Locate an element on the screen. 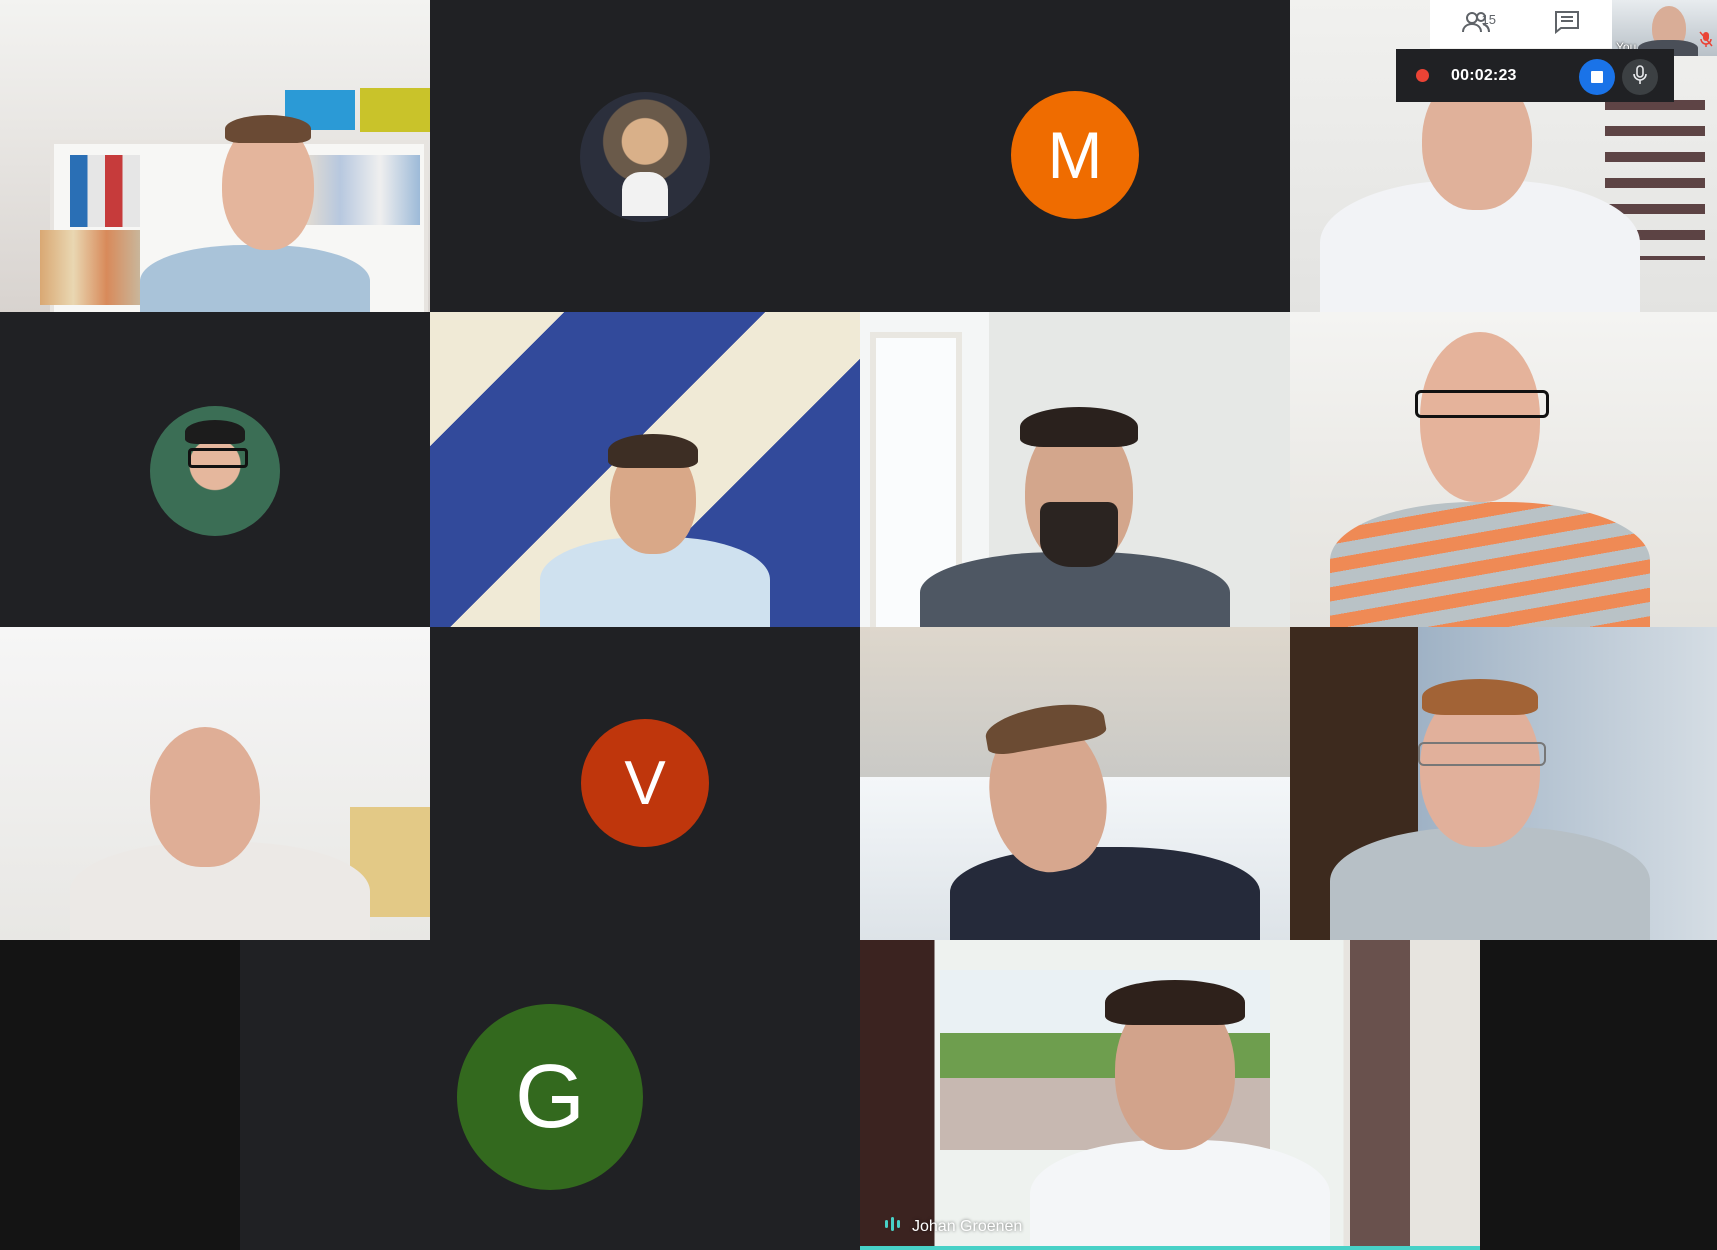 The height and width of the screenshot is (1250, 1717). participant-count: 15 is located at coordinates (1488, 19).